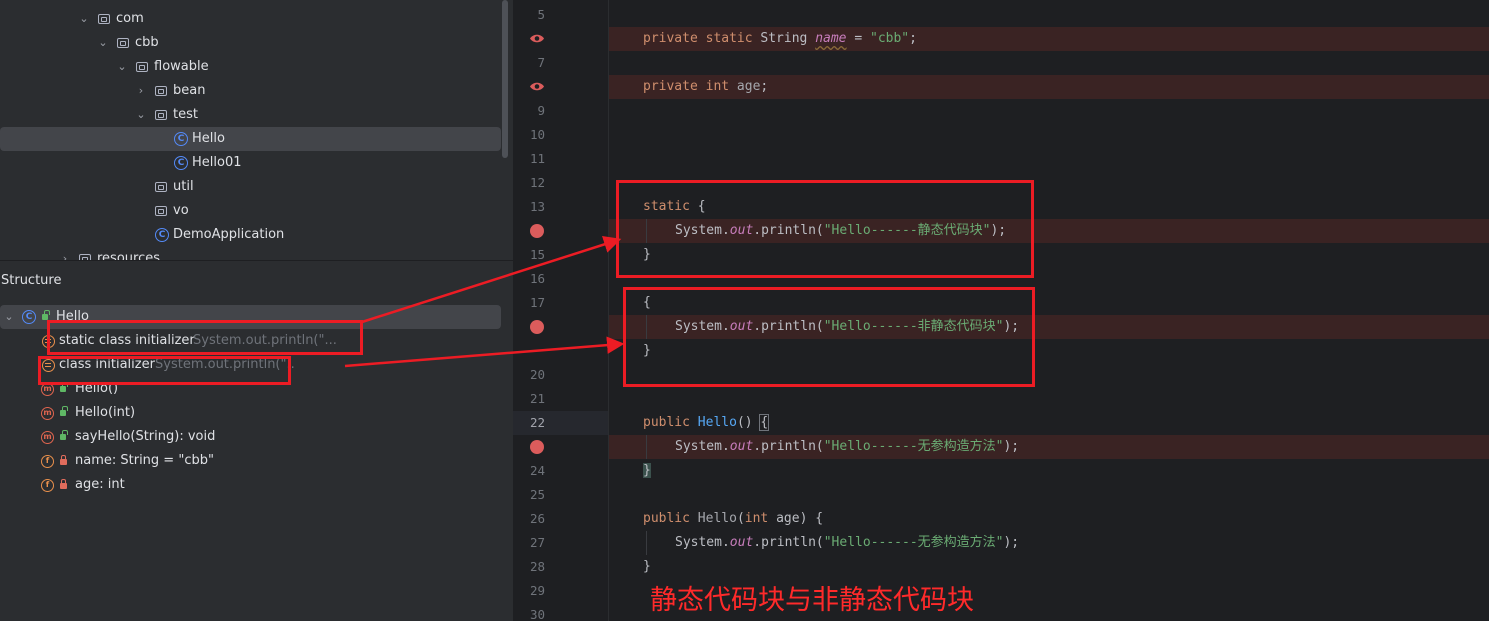  What do you see at coordinates (250, 139) in the screenshot?
I see `tree-item-hello: C Hello` at bounding box center [250, 139].